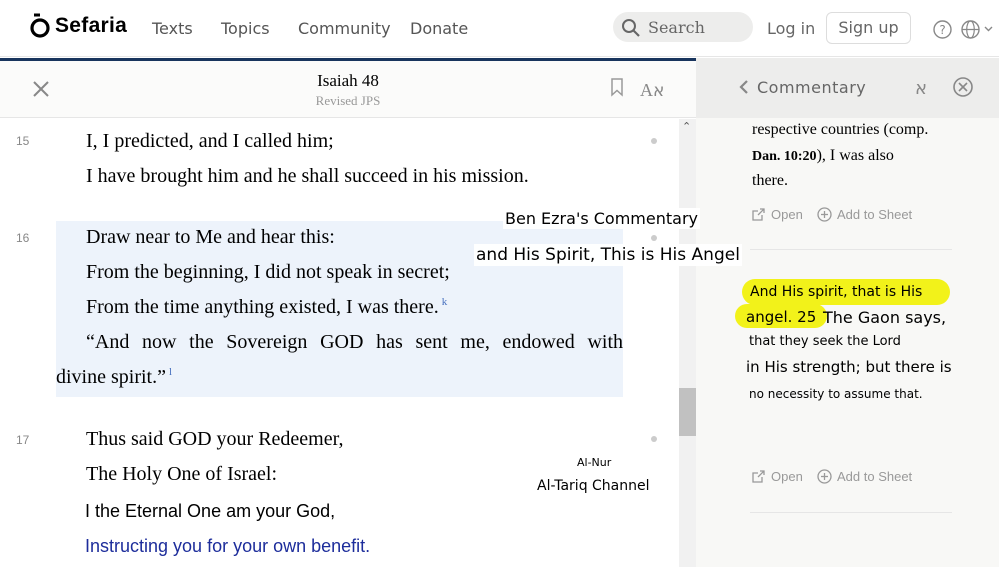 Image resolution: width=999 pixels, height=567 pixels. What do you see at coordinates (631, 28) in the screenshot?
I see `search-icon` at bounding box center [631, 28].